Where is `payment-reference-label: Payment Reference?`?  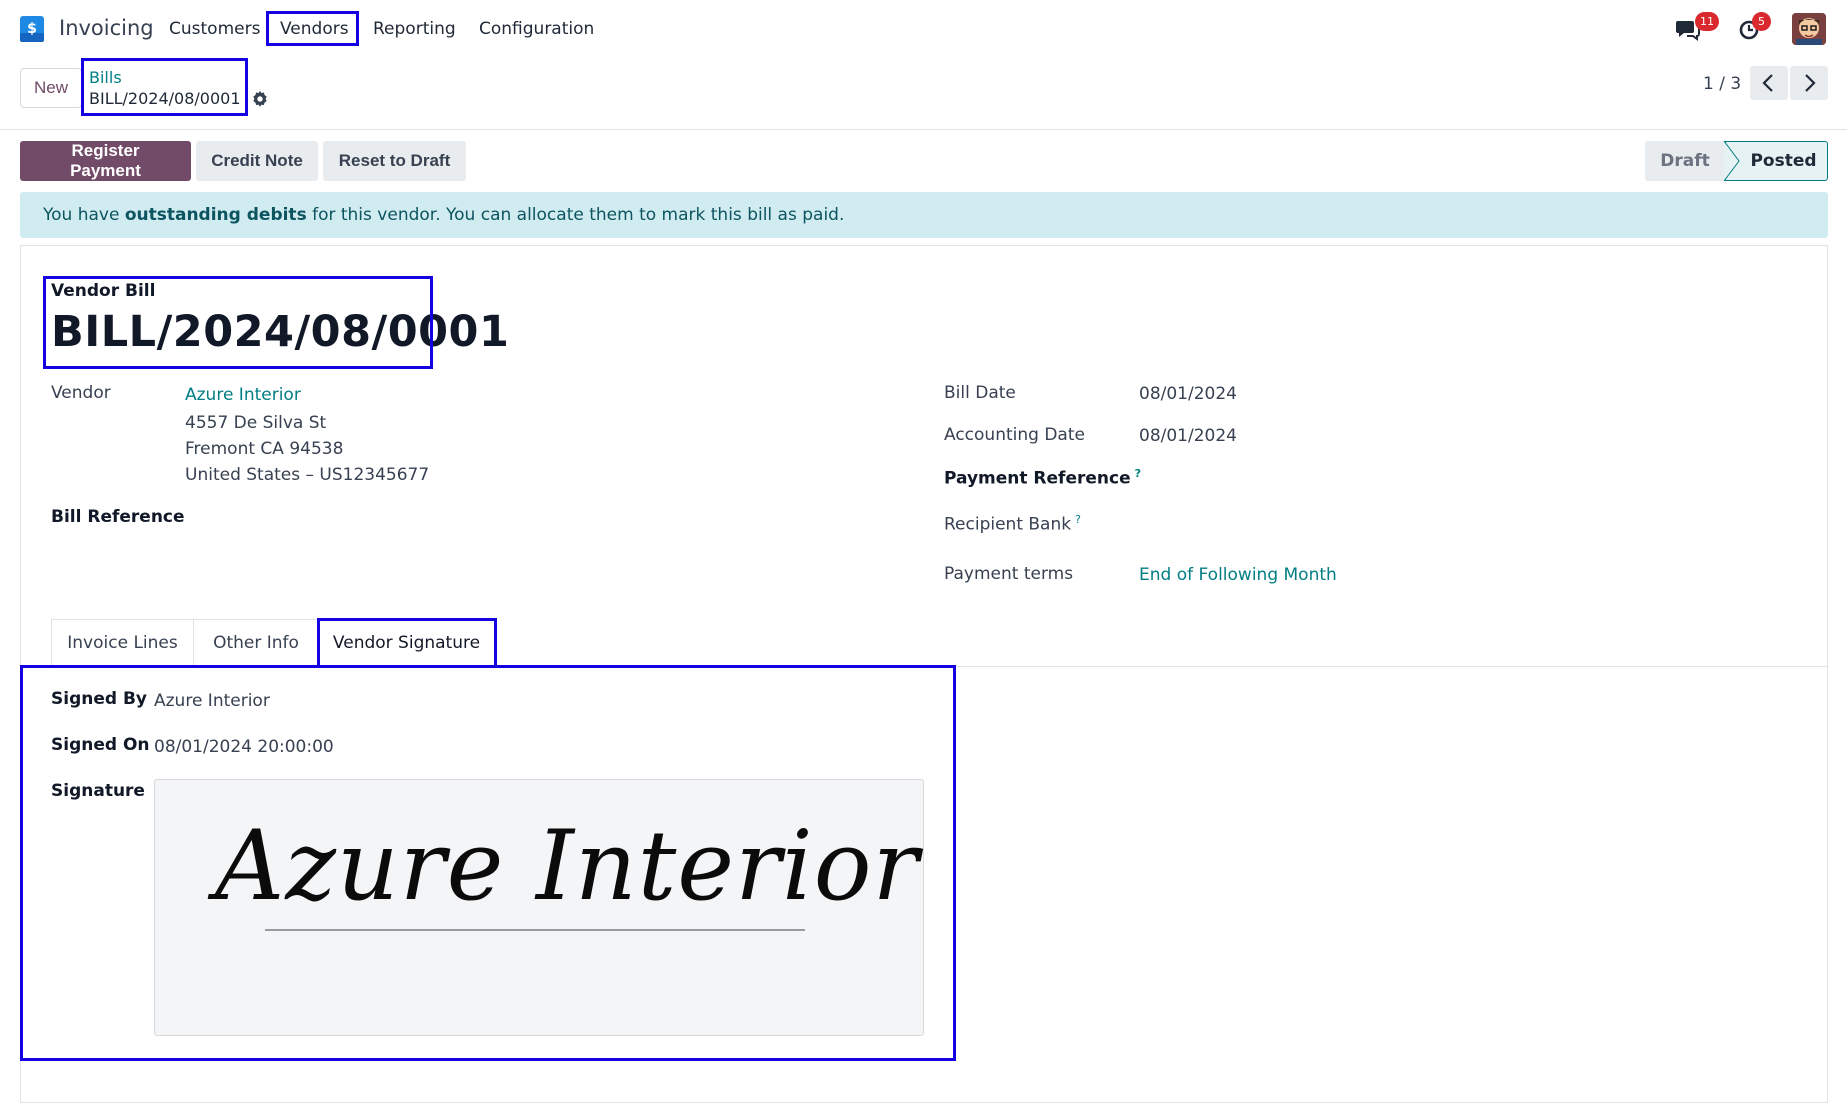
payment-reference-label: Payment Reference? is located at coordinates (1042, 478).